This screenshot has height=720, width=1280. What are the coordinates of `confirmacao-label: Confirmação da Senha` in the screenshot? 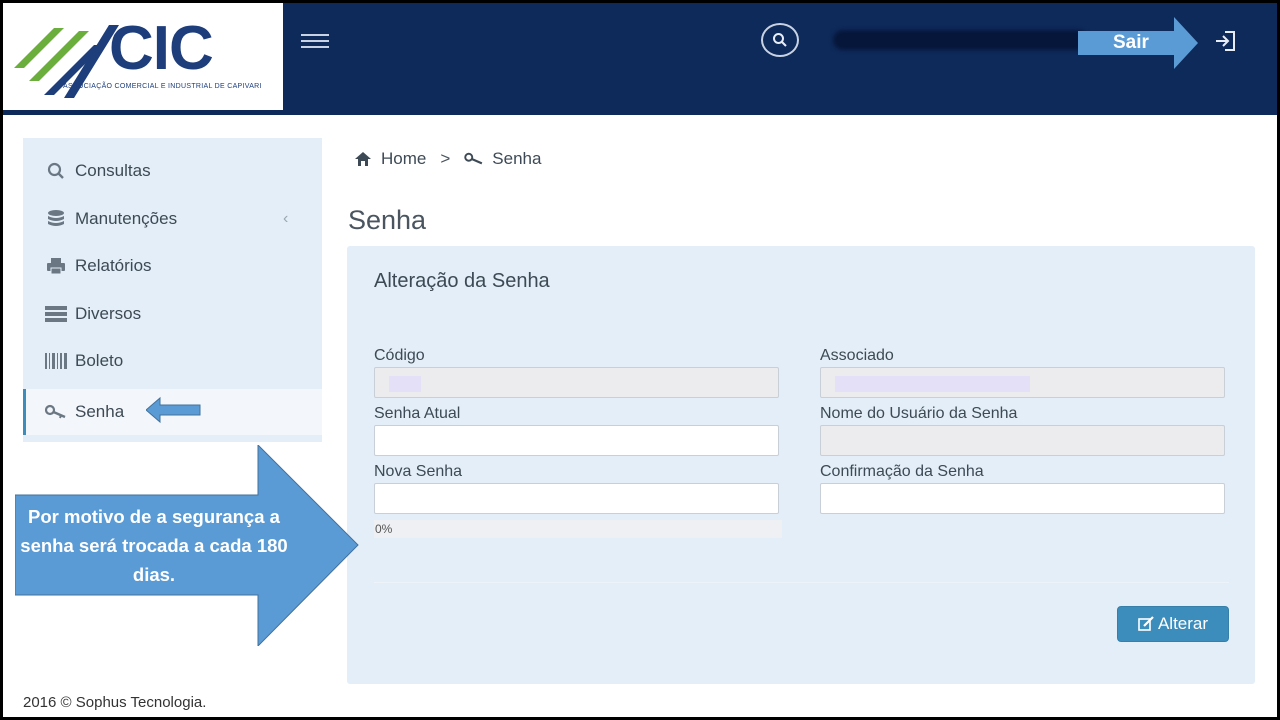 It's located at (902, 471).